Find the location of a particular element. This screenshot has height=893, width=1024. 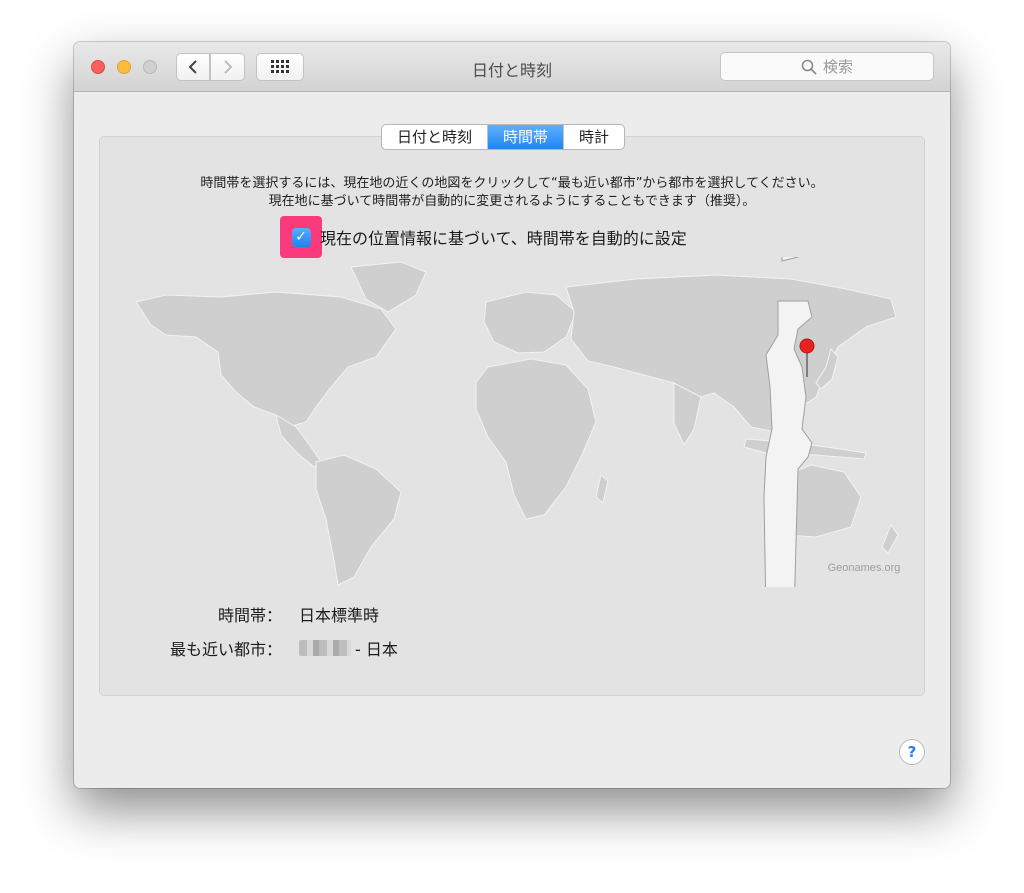

timezone-value: 日本標準時 is located at coordinates (339, 615).